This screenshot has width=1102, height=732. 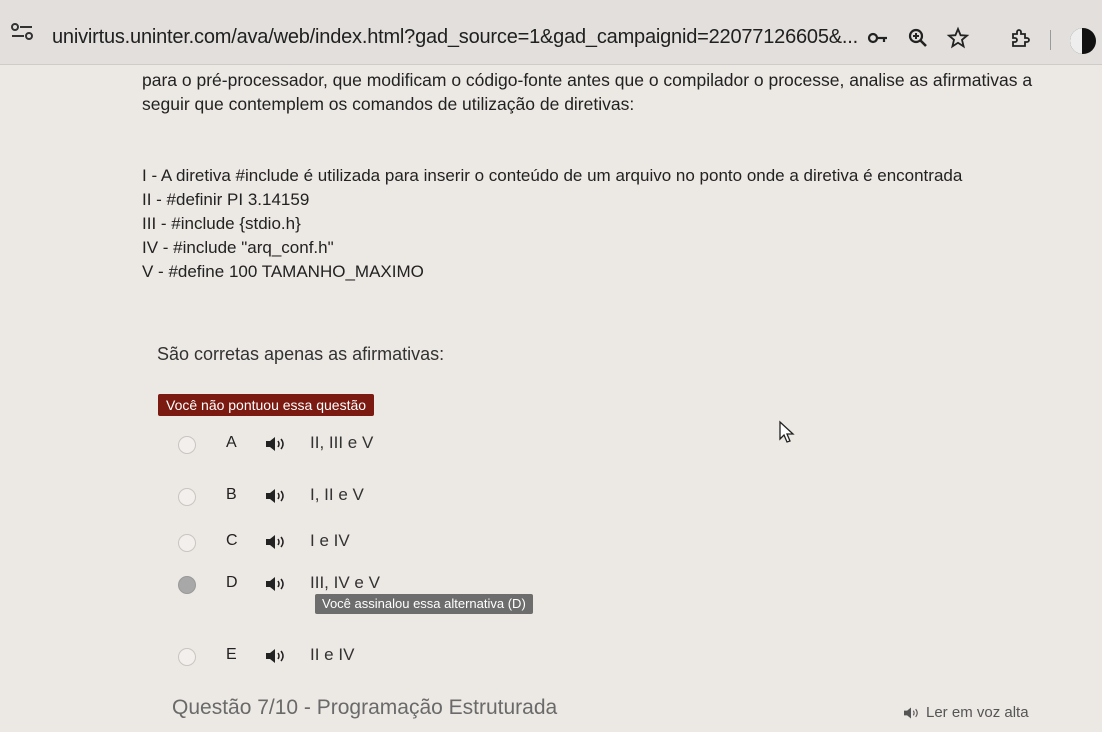 What do you see at coordinates (187, 445) in the screenshot?
I see `option-a-radio` at bounding box center [187, 445].